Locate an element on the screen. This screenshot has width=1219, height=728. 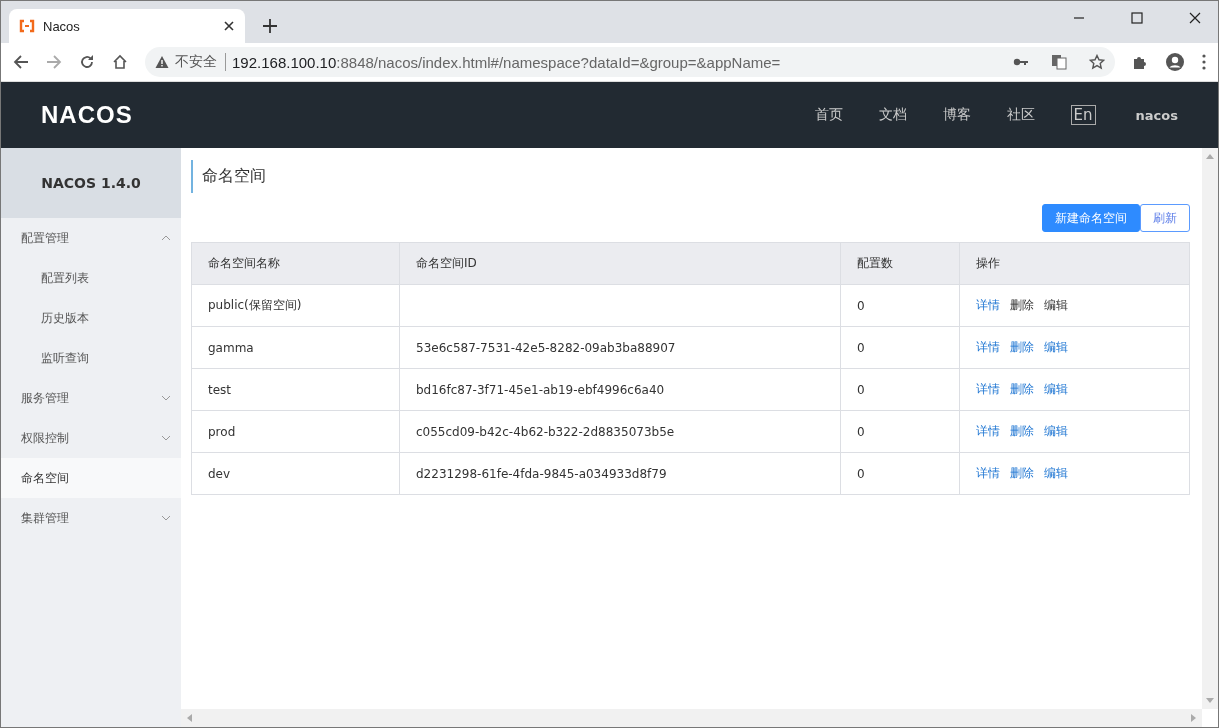
refresh-button: 刷新 is located at coordinates (1165, 218).